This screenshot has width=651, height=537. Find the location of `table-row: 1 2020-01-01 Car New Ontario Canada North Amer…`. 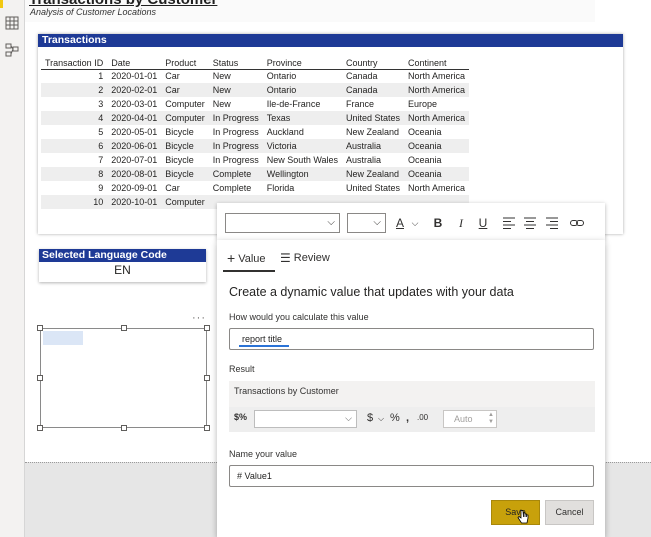

table-row: 1 2020-01-01 Car New Ontario Canada North Amer… is located at coordinates (255, 76).